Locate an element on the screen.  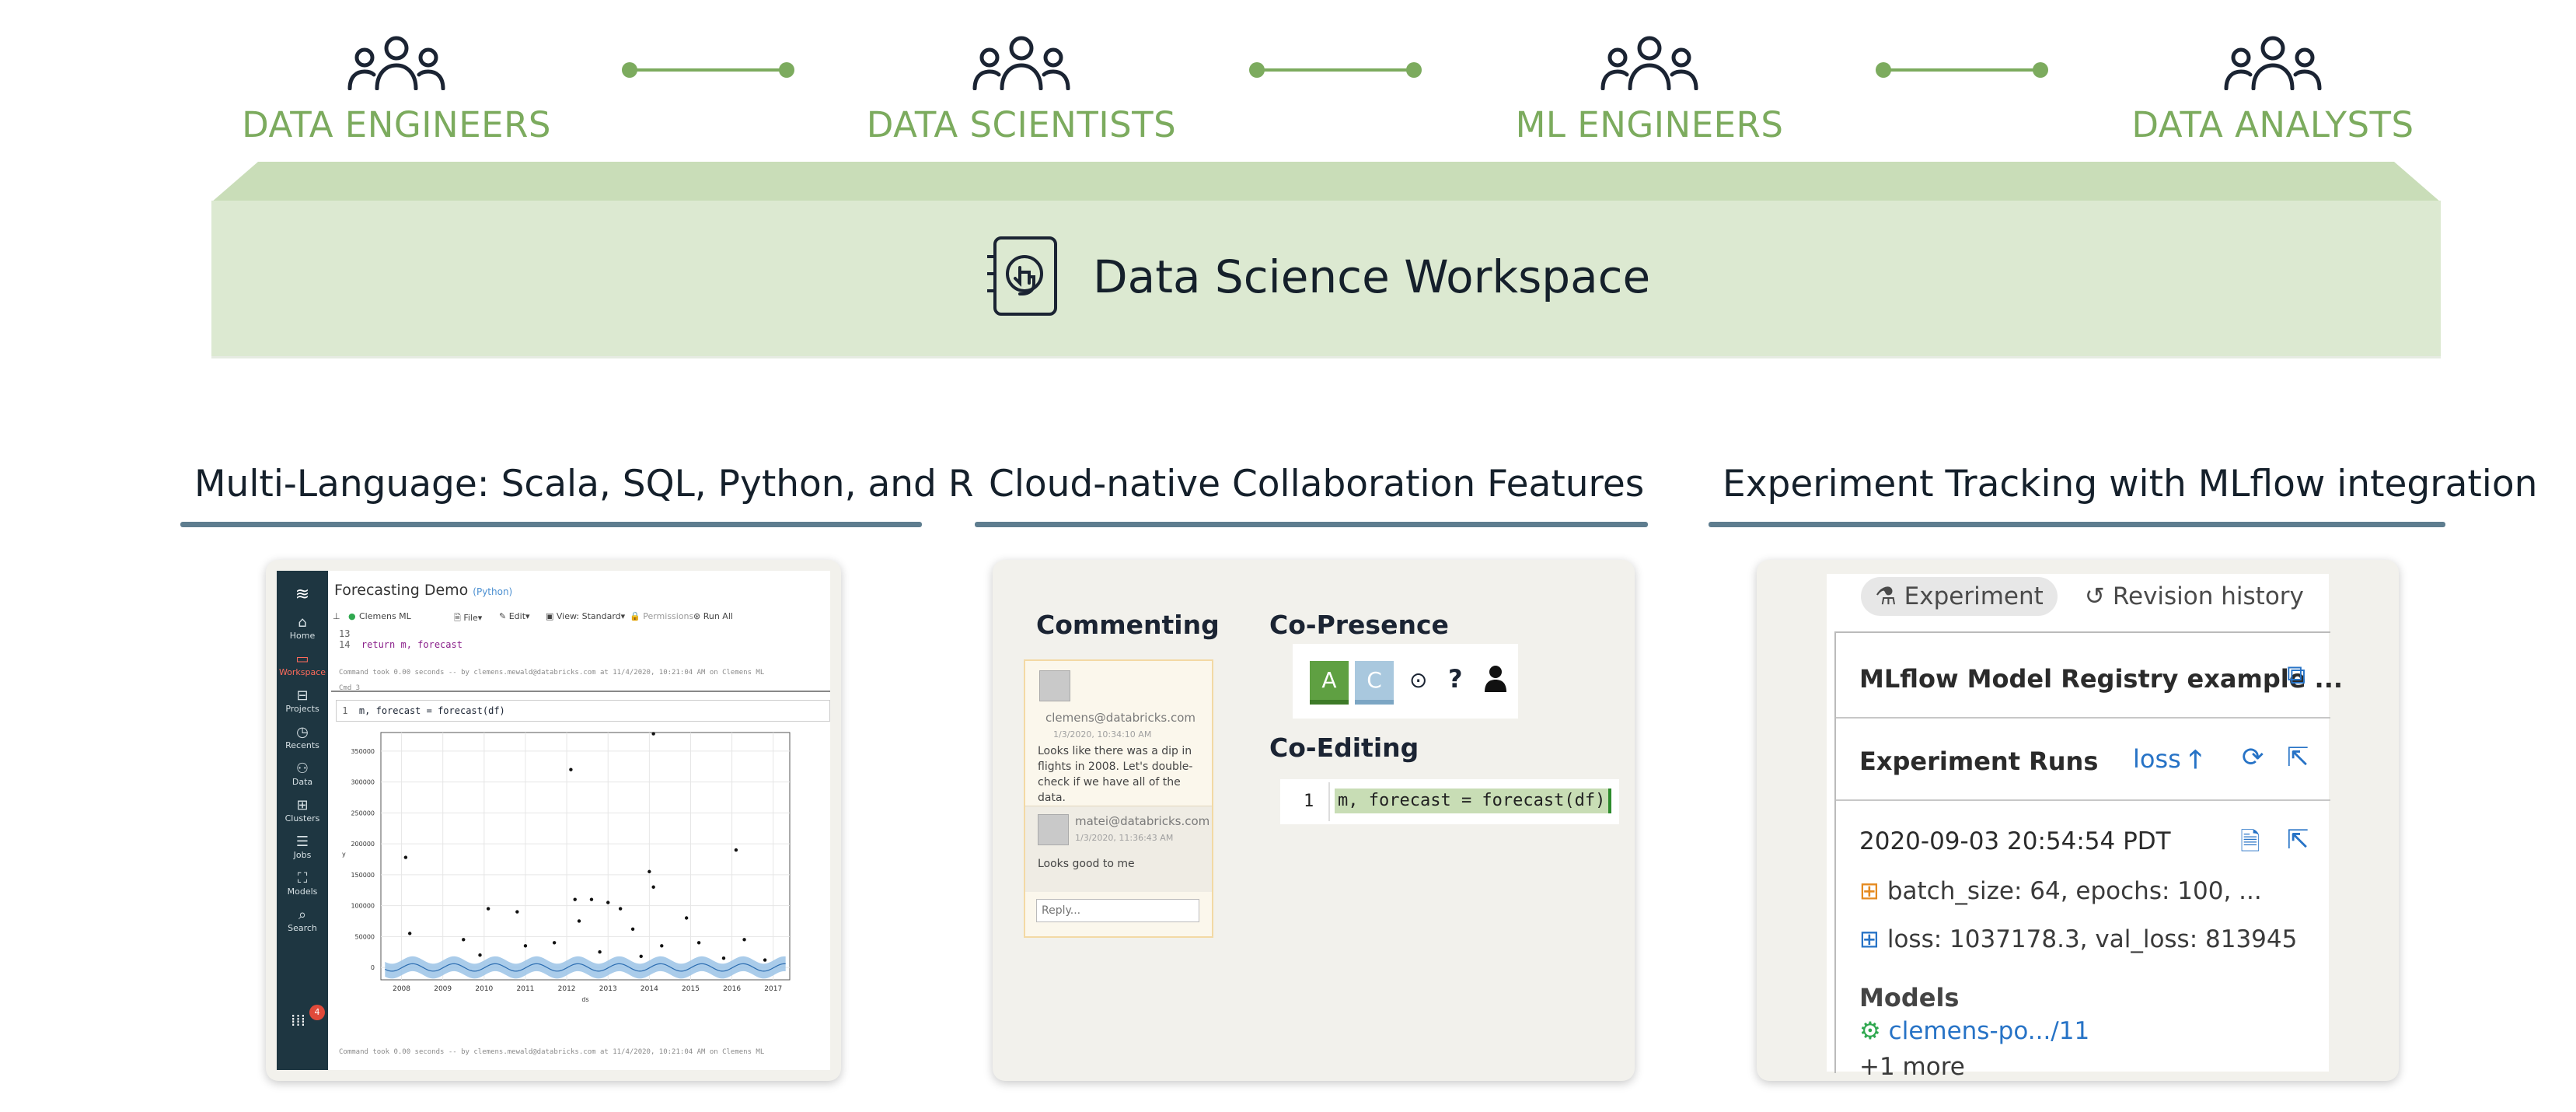
sidebar-item-projects: ⊟ Projects is located at coordinates (303, 701).